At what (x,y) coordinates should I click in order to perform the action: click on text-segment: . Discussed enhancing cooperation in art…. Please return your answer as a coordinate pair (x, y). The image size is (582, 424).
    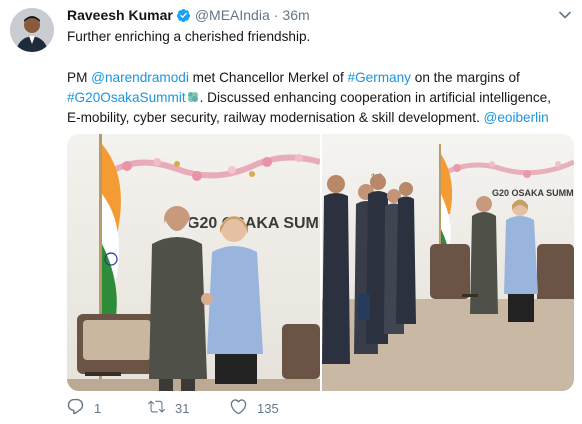
    Looking at the image, I should click on (375, 97).